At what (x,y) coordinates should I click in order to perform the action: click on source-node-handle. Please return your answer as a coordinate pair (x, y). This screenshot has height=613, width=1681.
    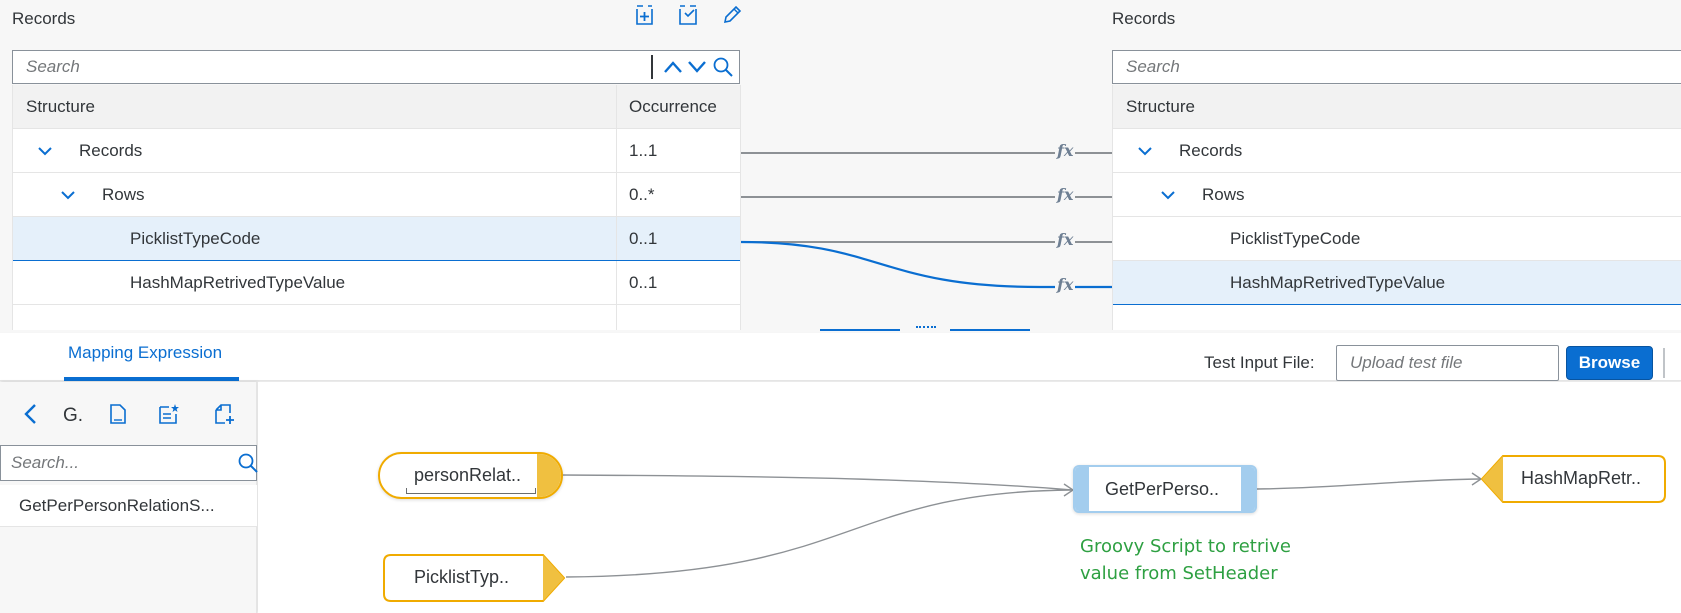
    Looking at the image, I should click on (549, 475).